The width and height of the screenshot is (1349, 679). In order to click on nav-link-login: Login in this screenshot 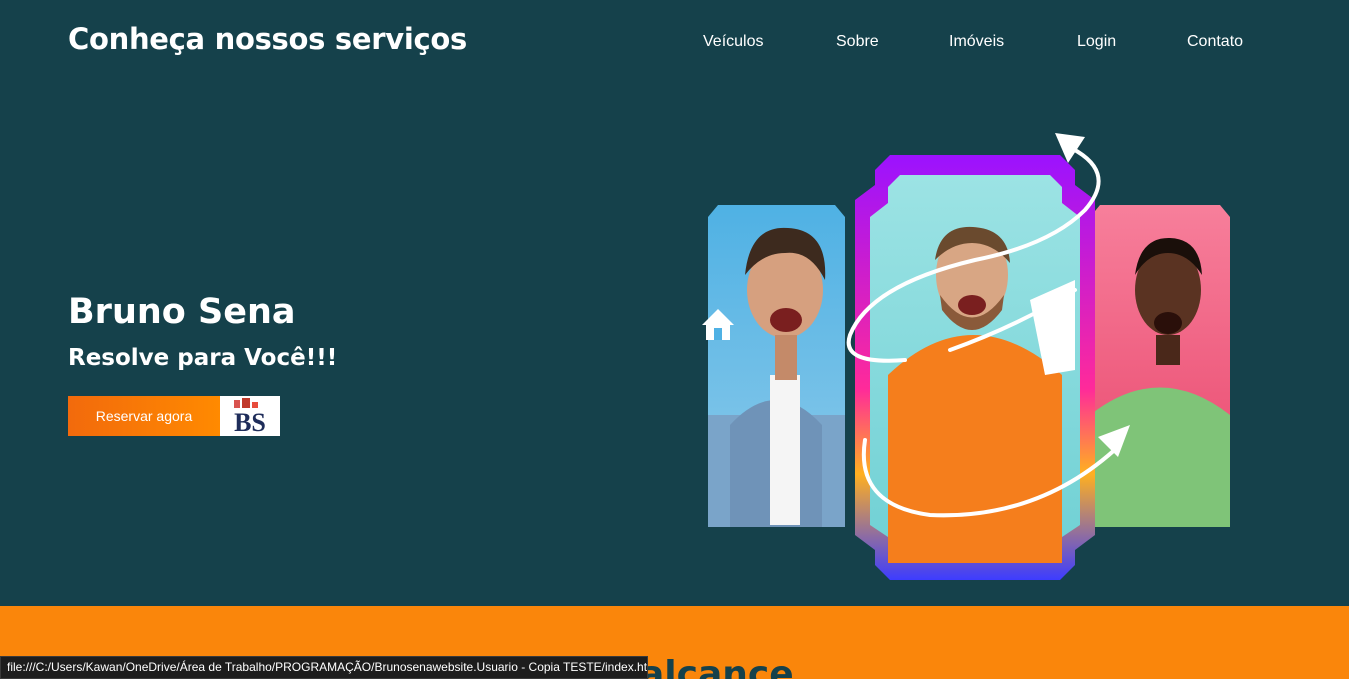, I will do `click(1132, 42)`.